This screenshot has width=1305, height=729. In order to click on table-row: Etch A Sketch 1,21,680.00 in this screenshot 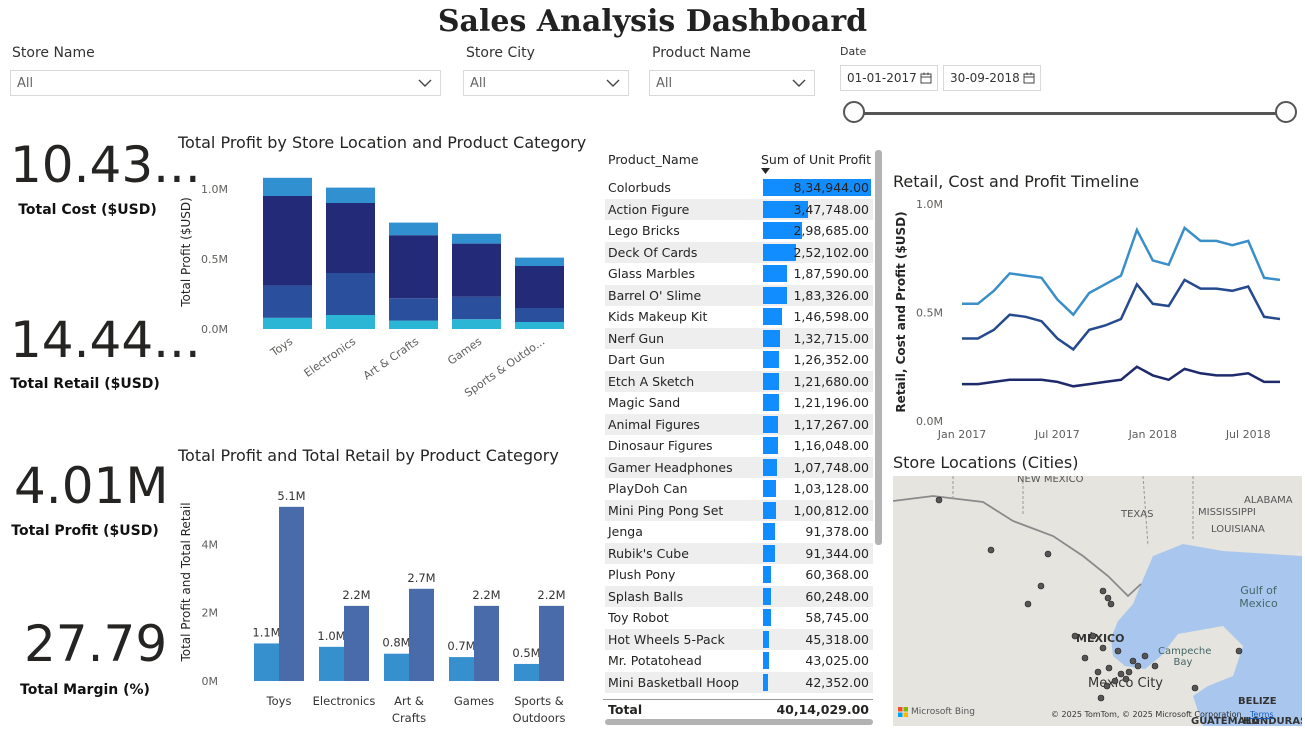, I will do `click(739, 381)`.